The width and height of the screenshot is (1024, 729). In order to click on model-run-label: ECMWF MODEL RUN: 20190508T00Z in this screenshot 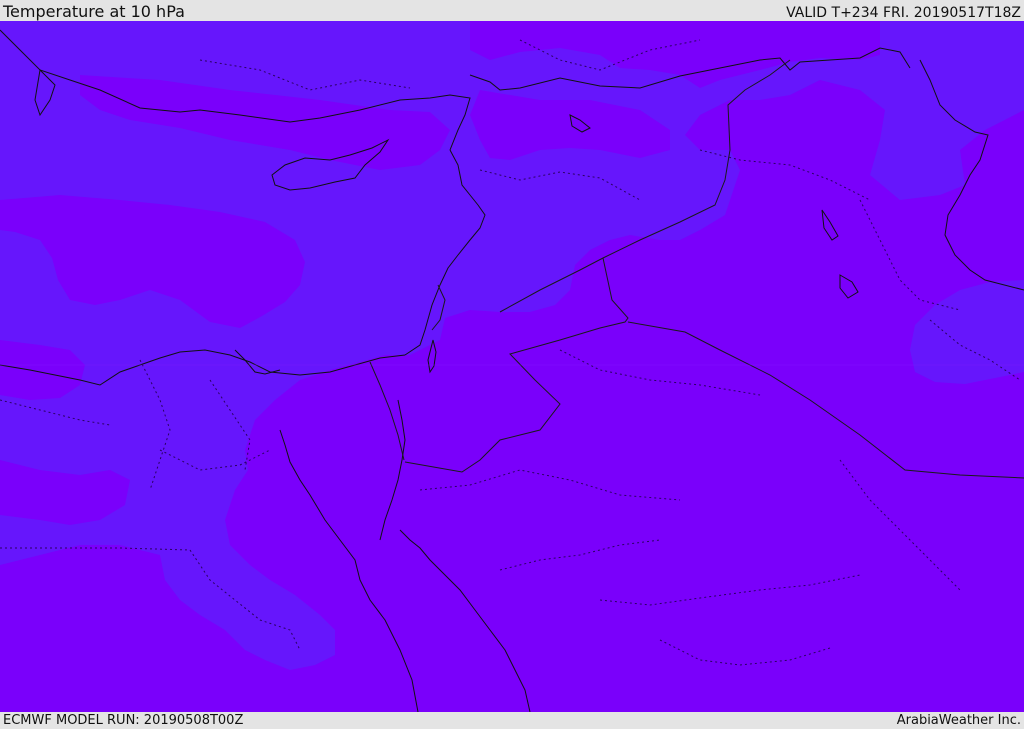, I will do `click(123, 720)`.